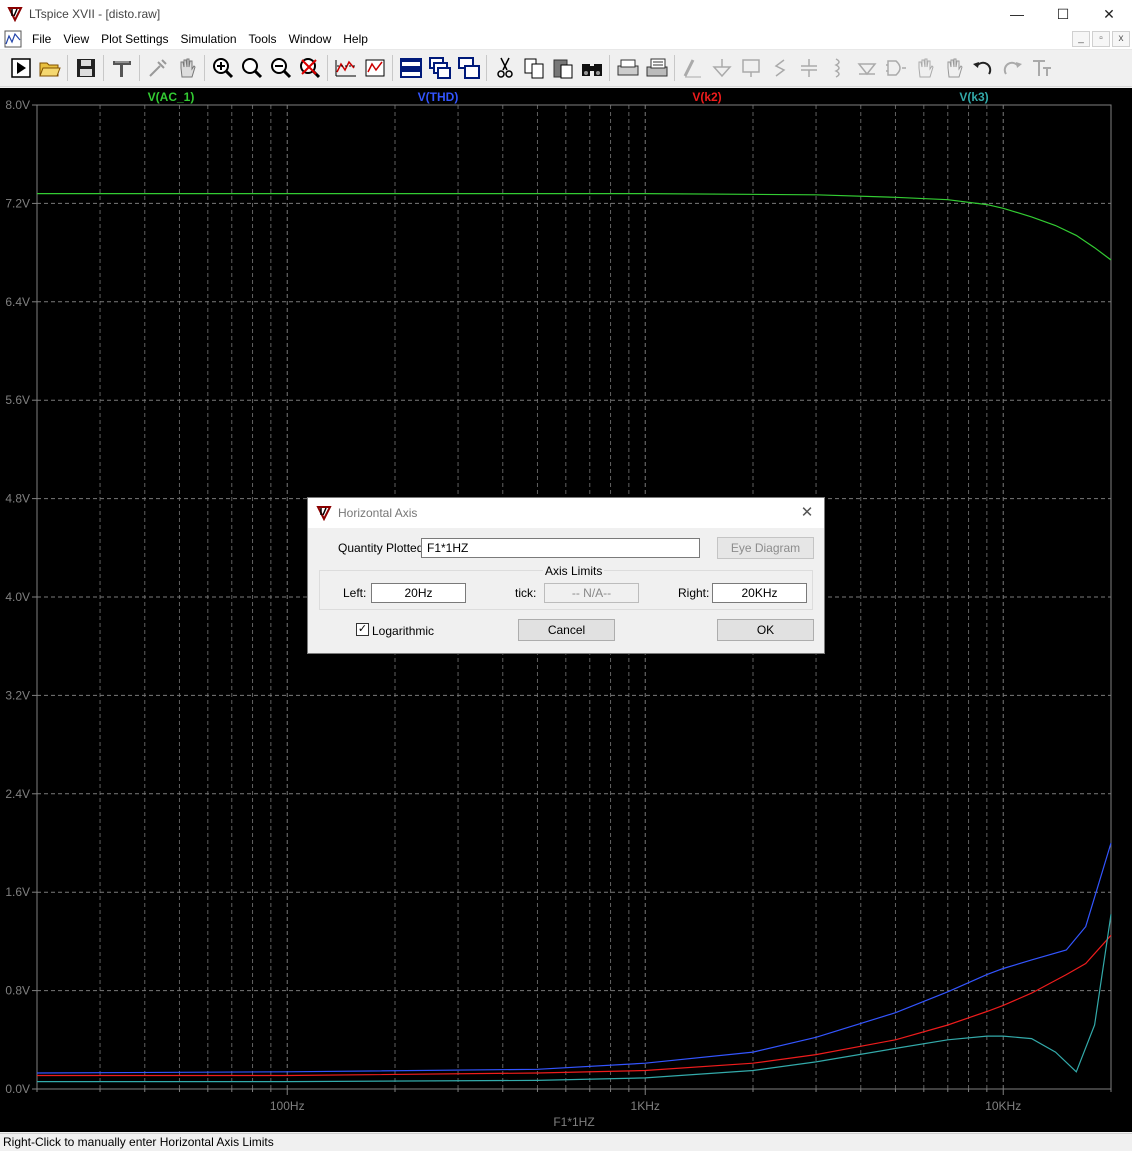 The width and height of the screenshot is (1132, 1151). Describe the element at coordinates (439, 68) in the screenshot. I see `cascade-icon` at that location.